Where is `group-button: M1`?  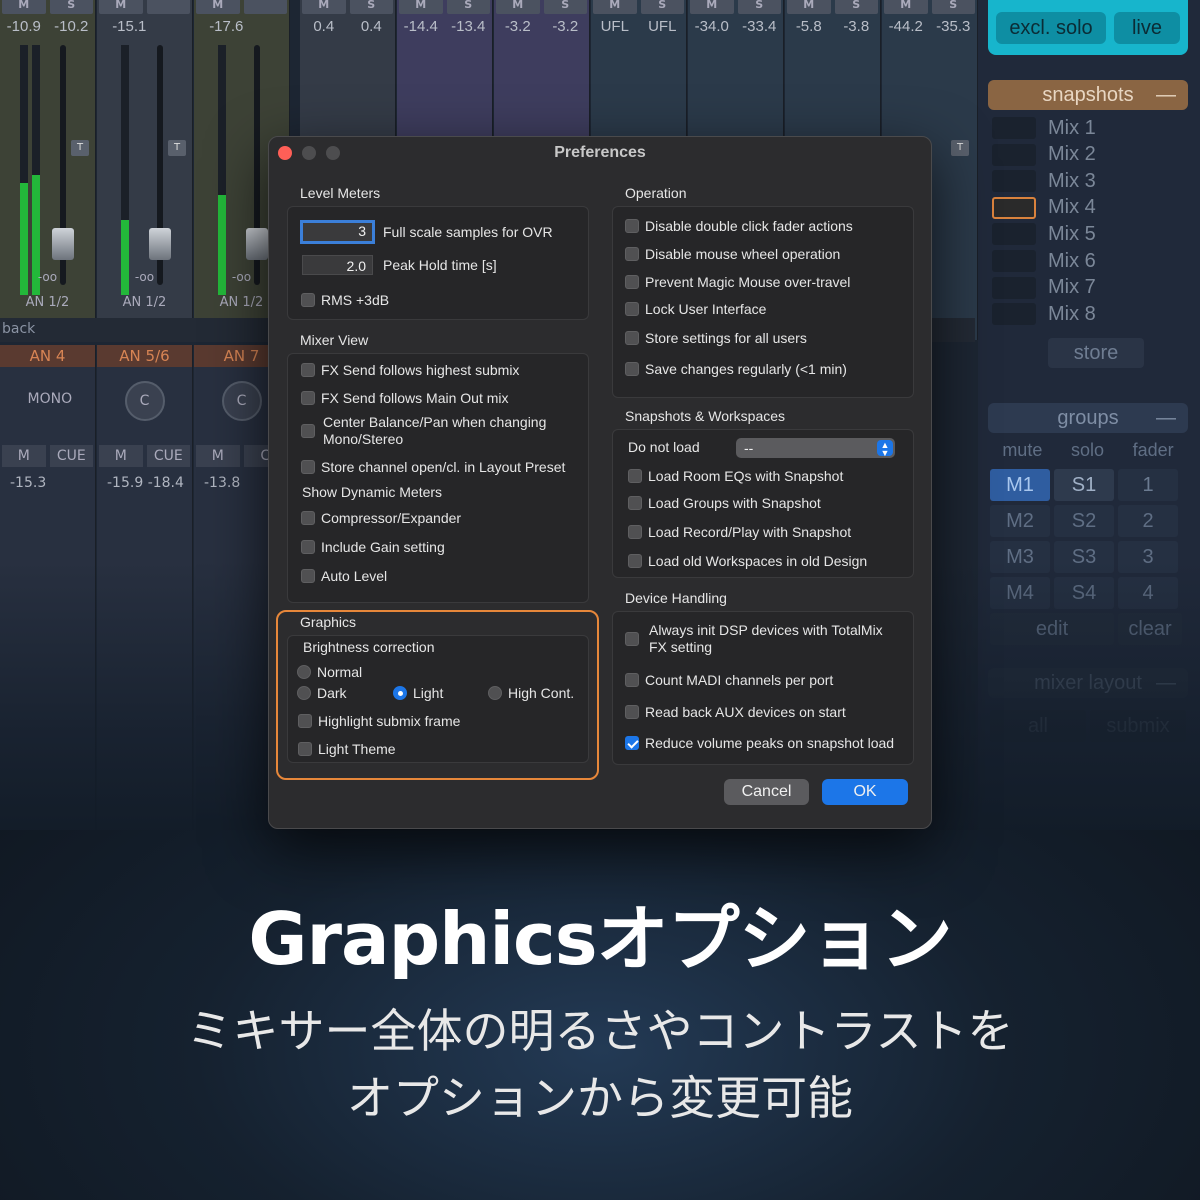 group-button: M1 is located at coordinates (1020, 485).